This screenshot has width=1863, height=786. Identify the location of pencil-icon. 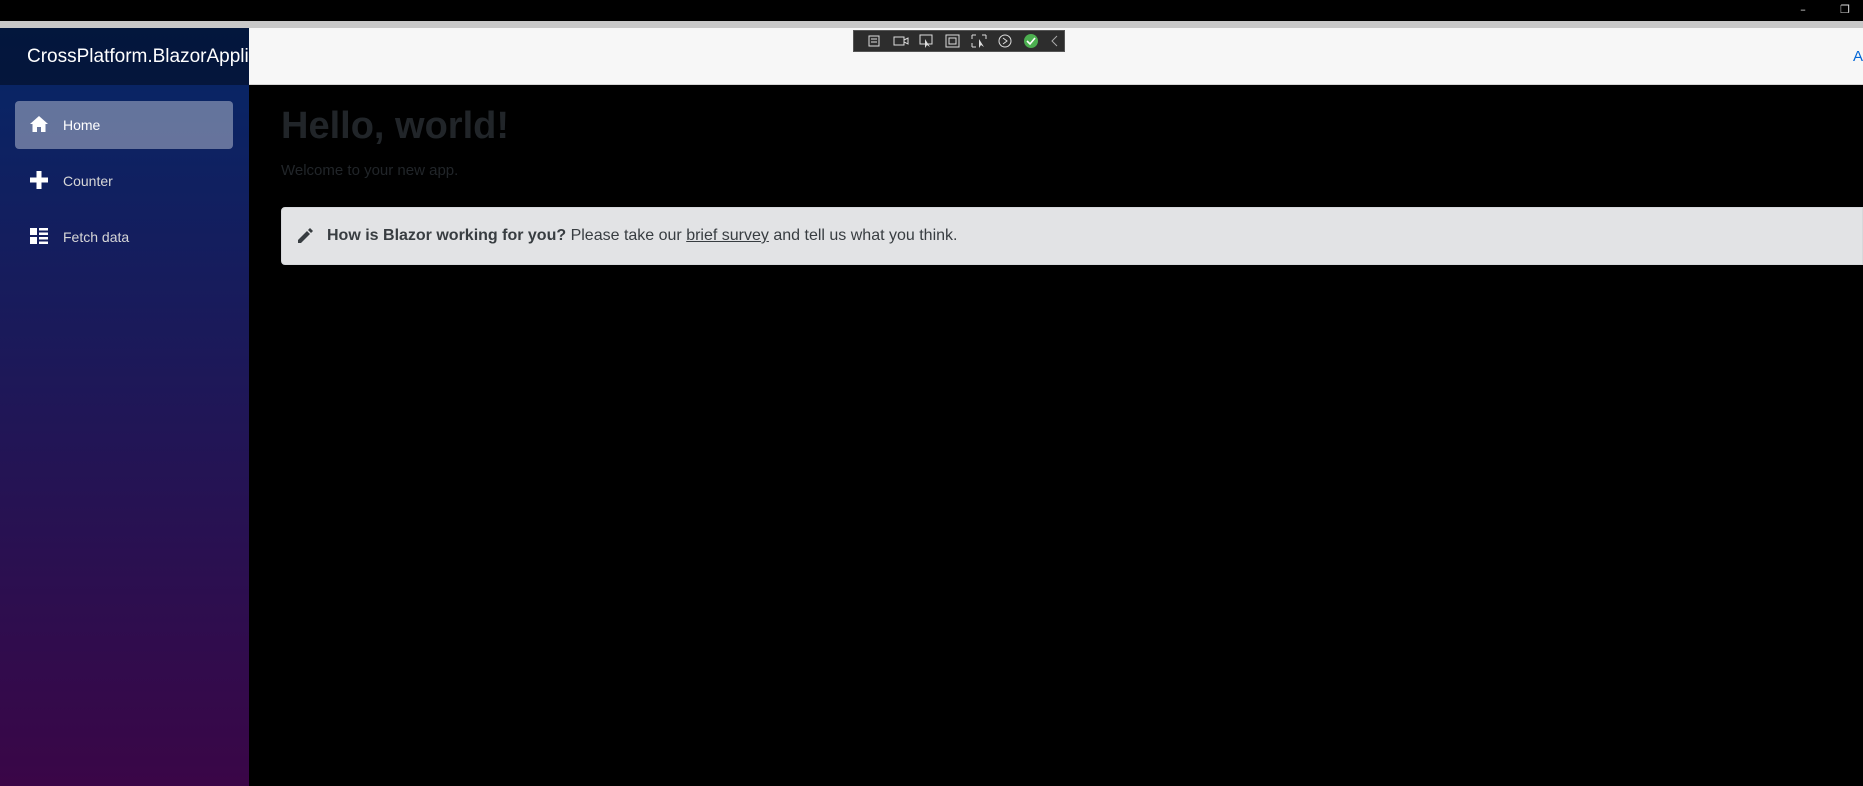
(305, 235).